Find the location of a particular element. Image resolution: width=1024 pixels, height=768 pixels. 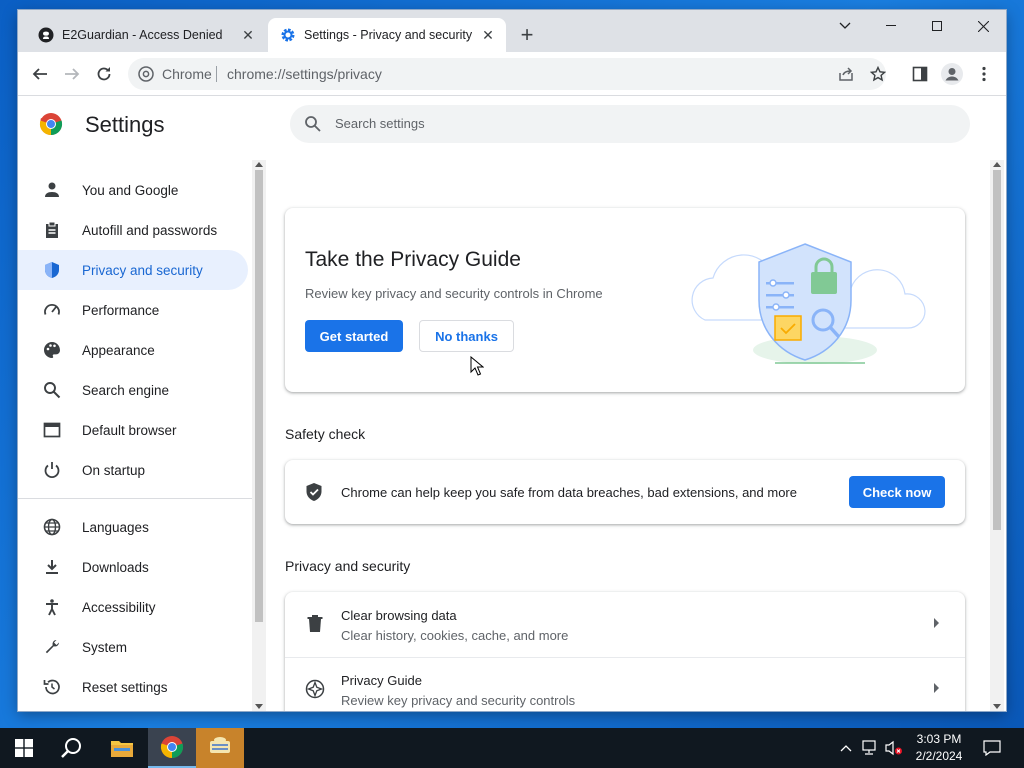

bookmark-star-icon is located at coordinates (878, 74).